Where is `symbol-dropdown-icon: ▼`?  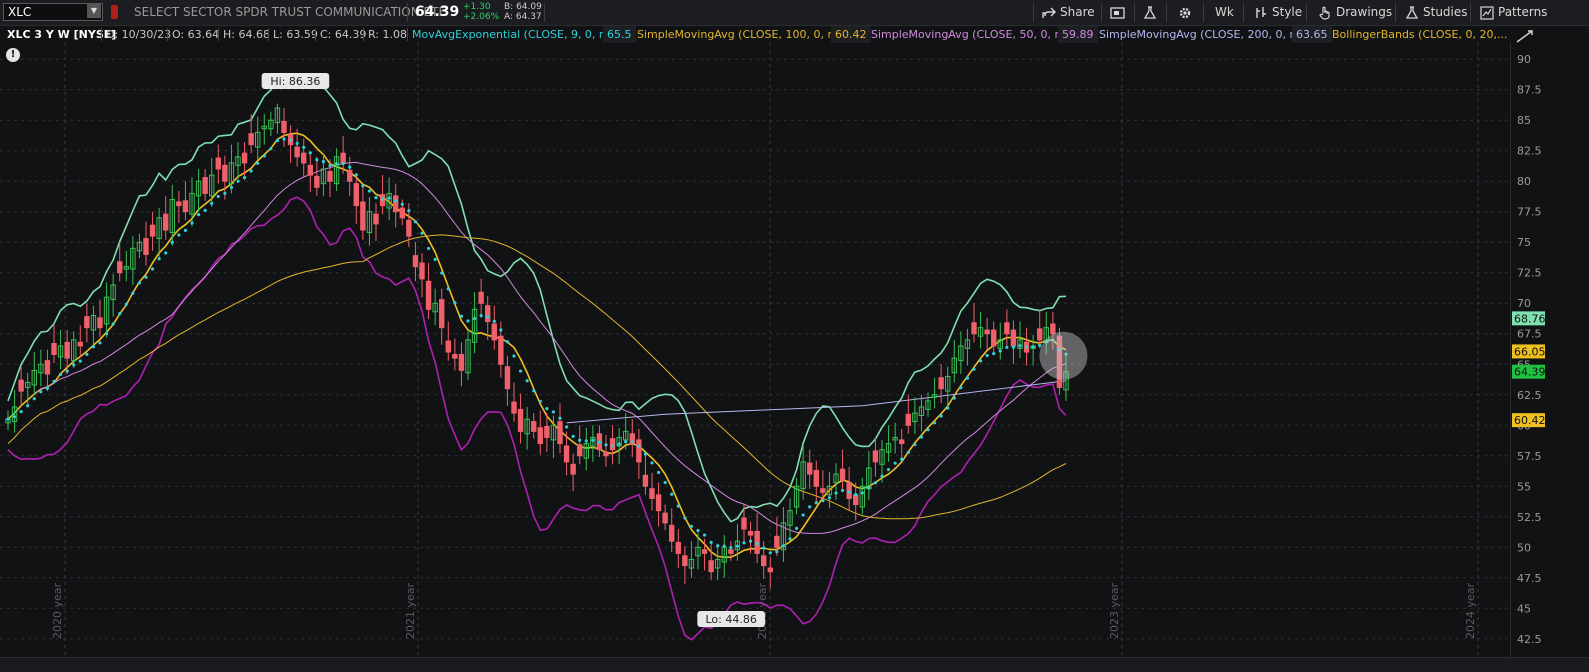
symbol-dropdown-icon: ▼ is located at coordinates (94, 11).